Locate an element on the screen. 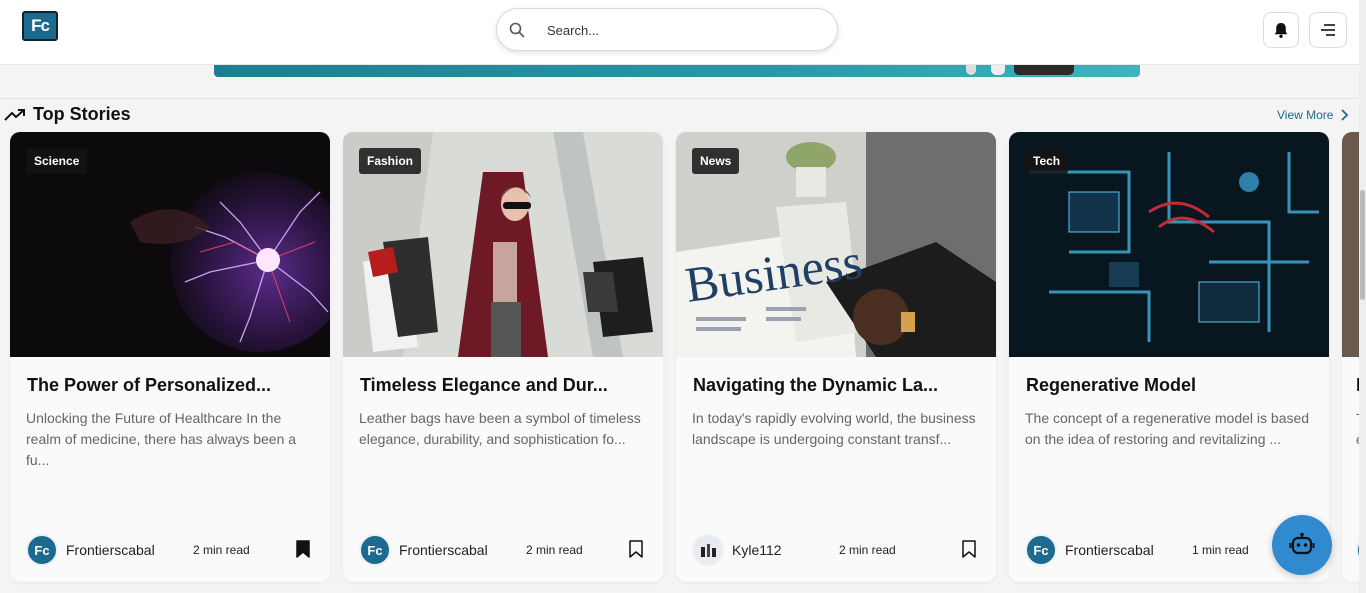 The width and height of the screenshot is (1366, 593). divider is located at coordinates (683, 98).